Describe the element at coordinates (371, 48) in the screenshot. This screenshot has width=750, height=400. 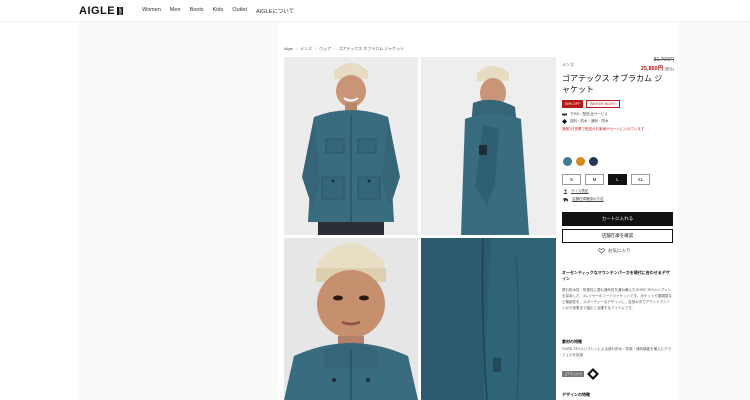
I see `breadcrumb-current: ゴアテックス オブラカム ジャケット` at that location.